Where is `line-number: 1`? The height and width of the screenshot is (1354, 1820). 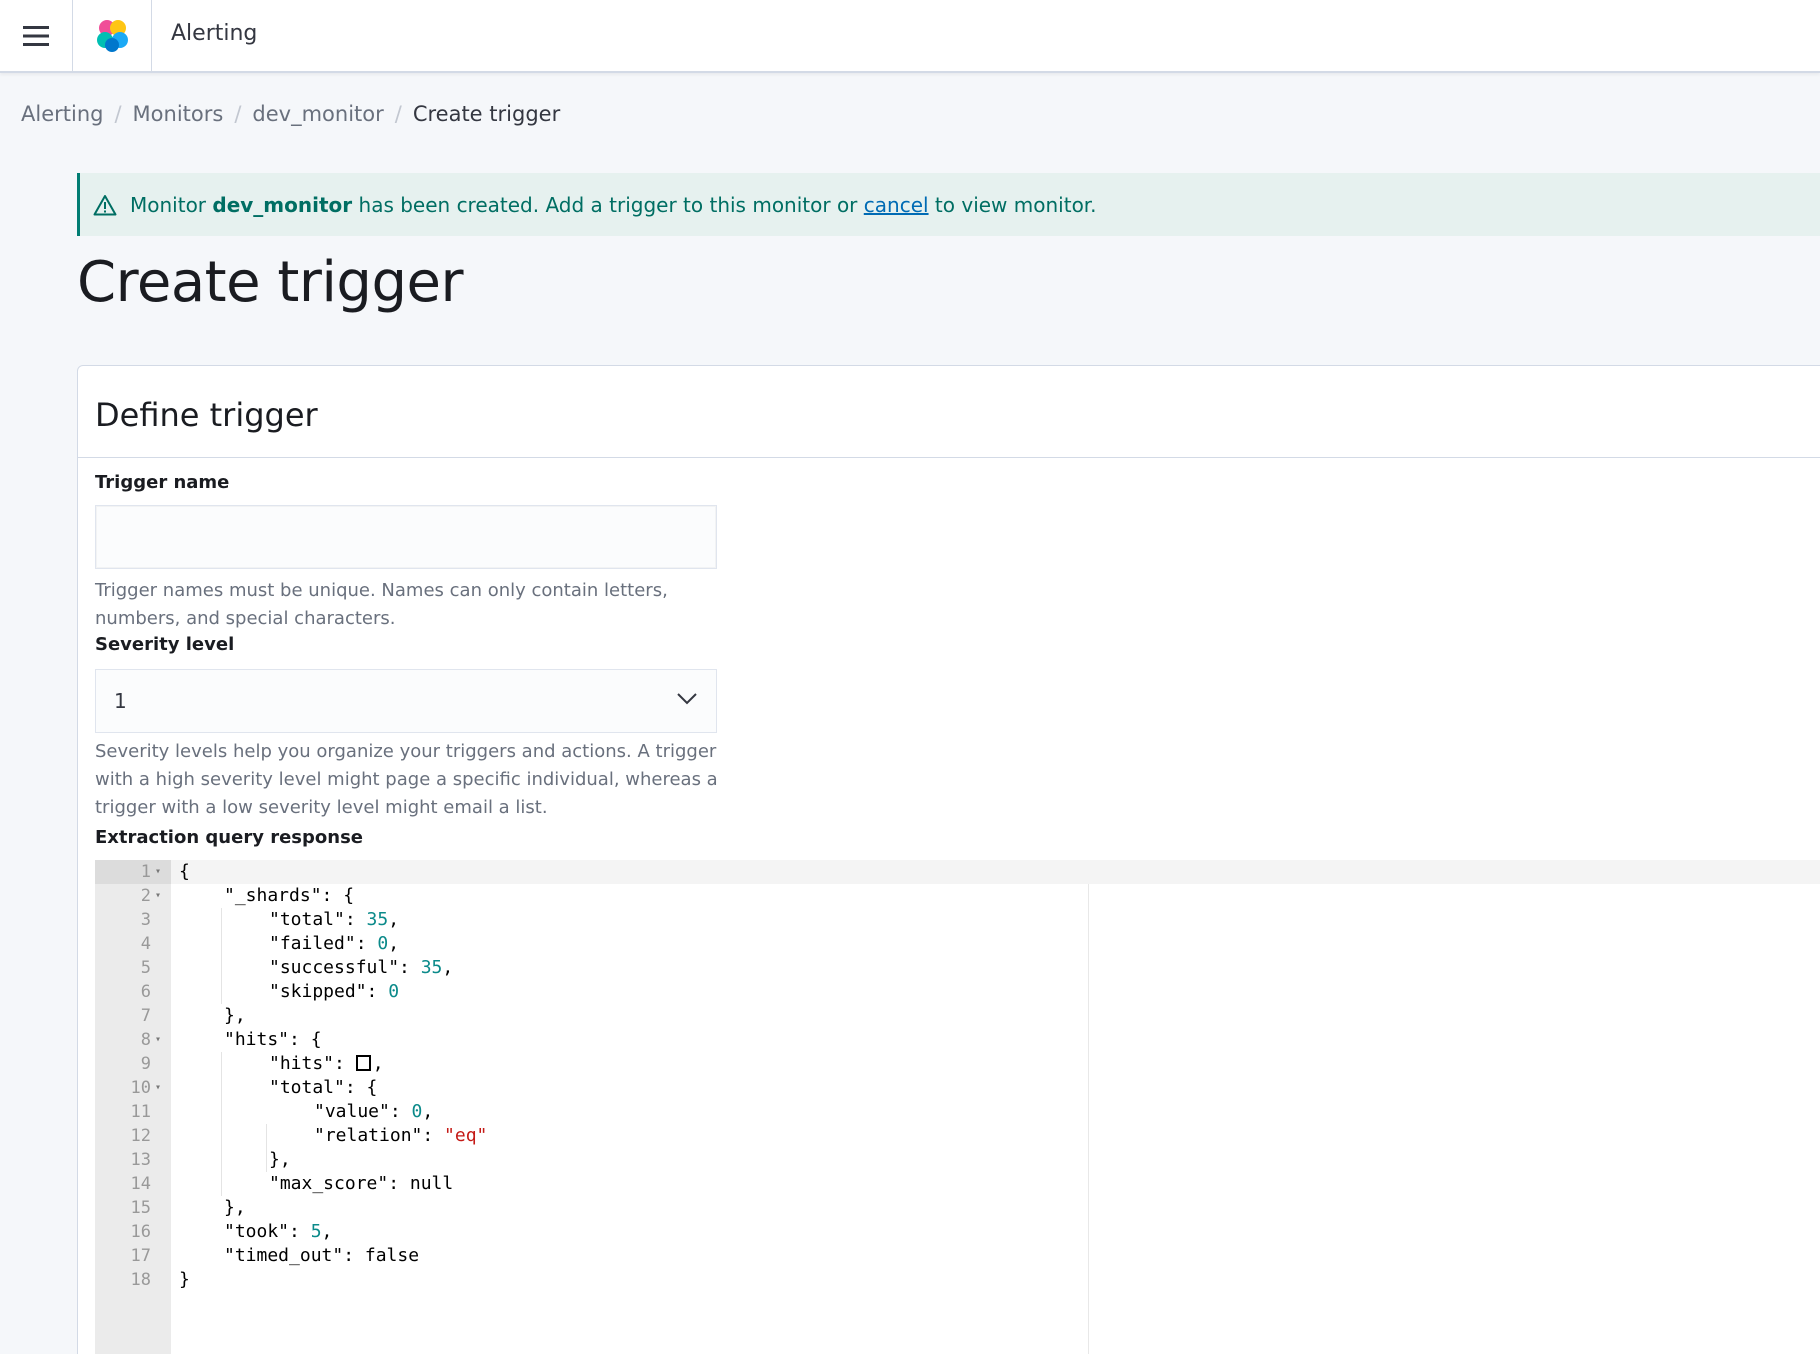
line-number: 1 is located at coordinates (145, 872).